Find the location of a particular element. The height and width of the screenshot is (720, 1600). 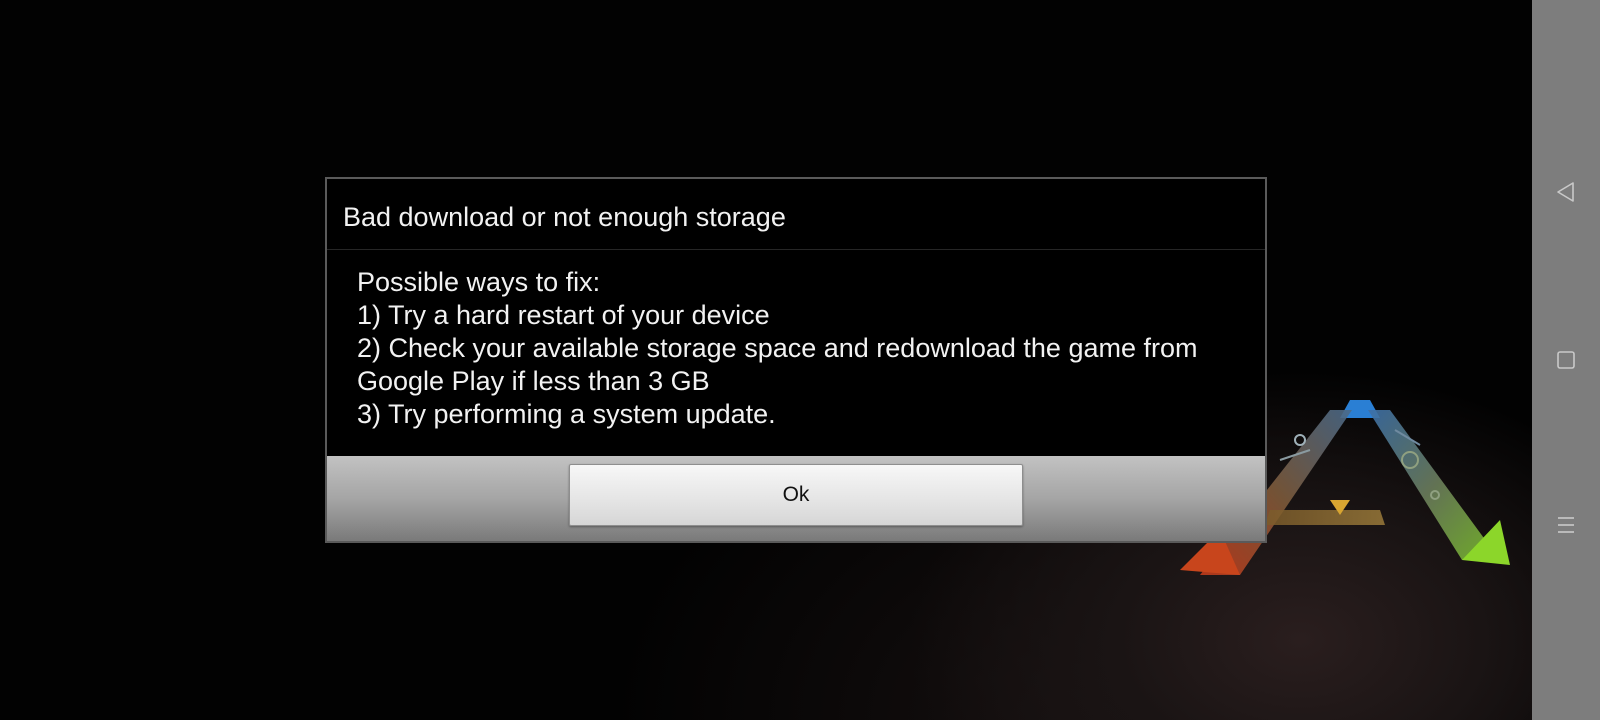

back-icon is located at coordinates (1565, 192).